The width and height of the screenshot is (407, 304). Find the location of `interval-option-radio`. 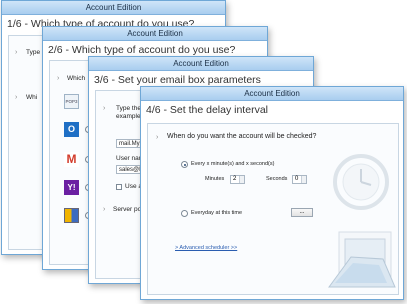

interval-option-radio is located at coordinates (184, 164).